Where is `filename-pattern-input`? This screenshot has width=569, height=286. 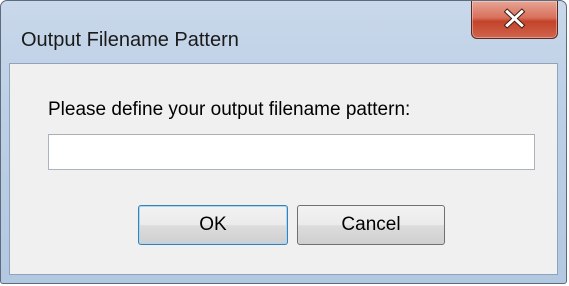 filename-pattern-input is located at coordinates (291, 152).